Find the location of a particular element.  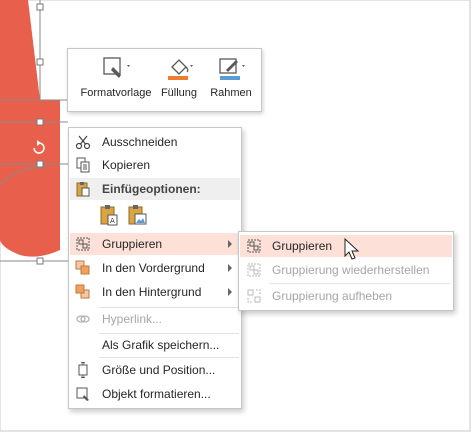

paint-bucket-icon is located at coordinates (180, 69).